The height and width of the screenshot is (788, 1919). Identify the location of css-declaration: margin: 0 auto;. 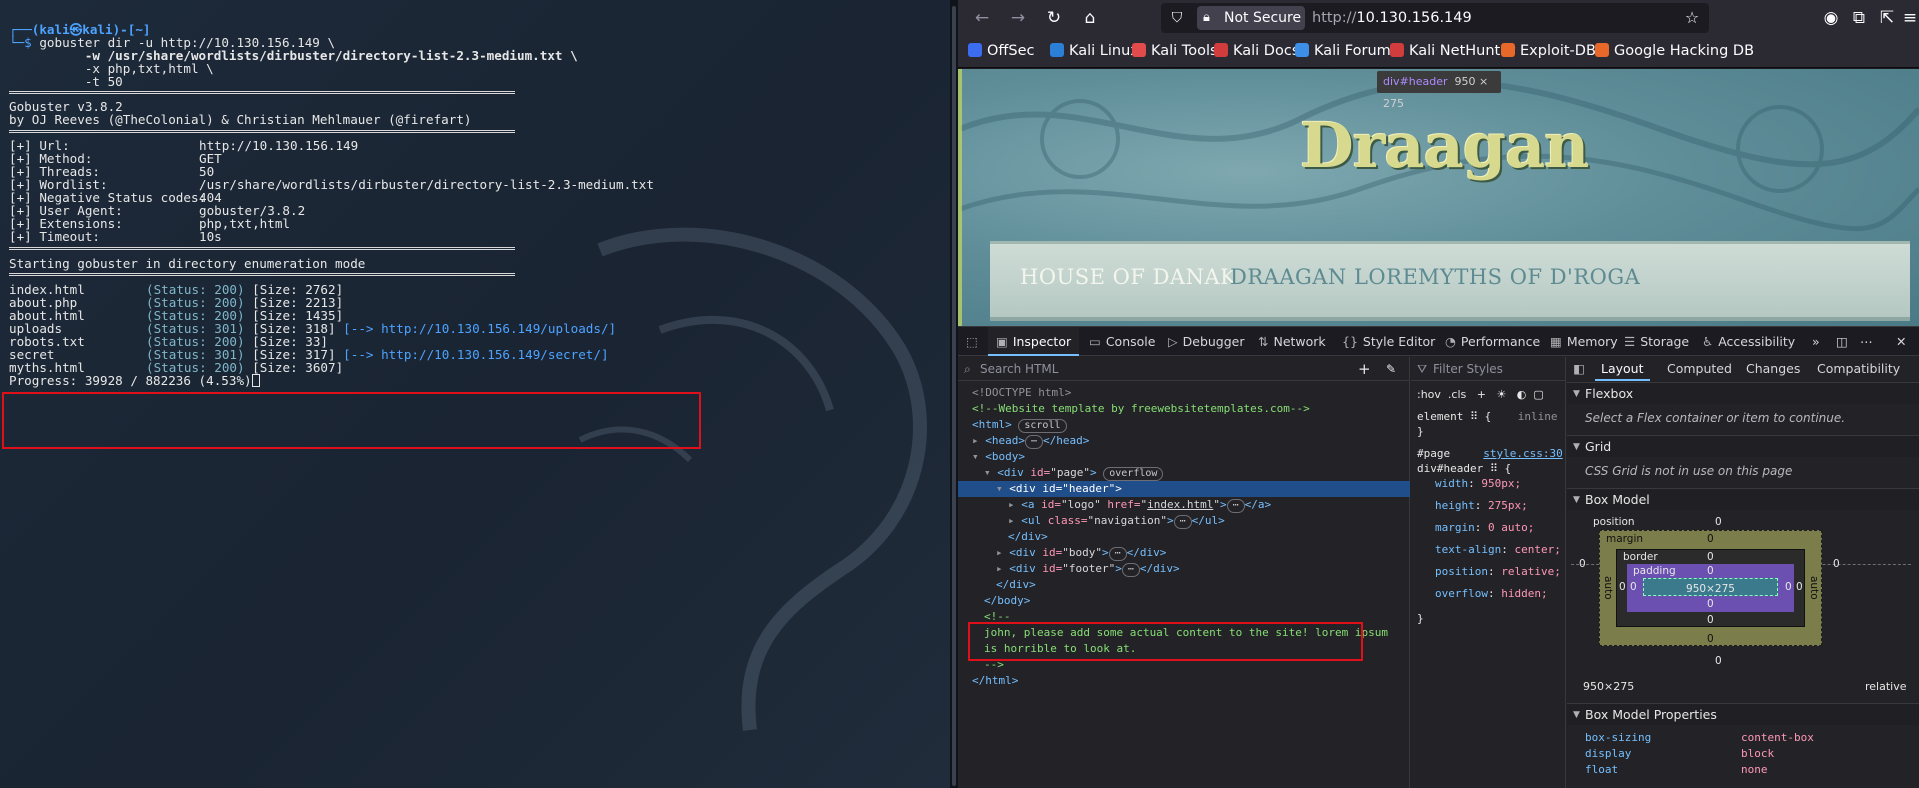
(1484, 527).